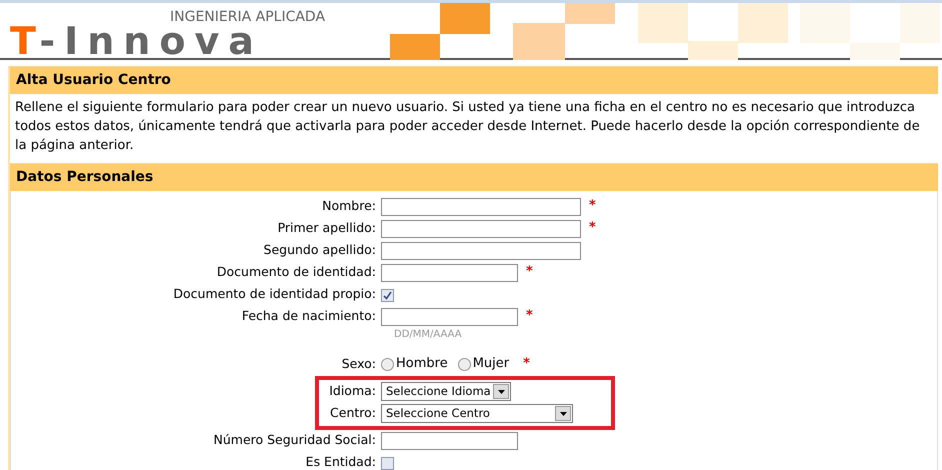 This screenshot has width=942, height=470. I want to click on section-header: Alta Usuario Centro, so click(474, 80).